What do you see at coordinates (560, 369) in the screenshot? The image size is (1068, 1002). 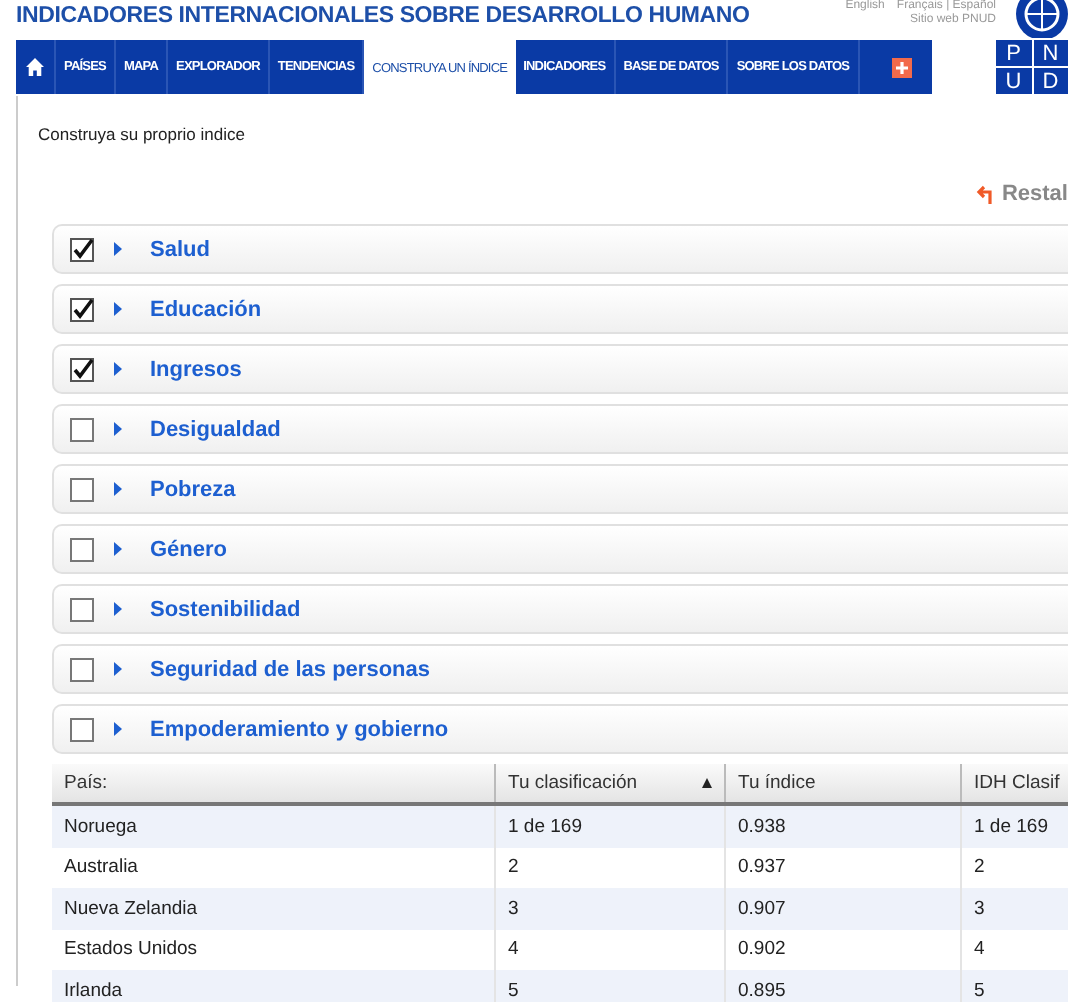 I see `dimension-panel: Ingresos` at bounding box center [560, 369].